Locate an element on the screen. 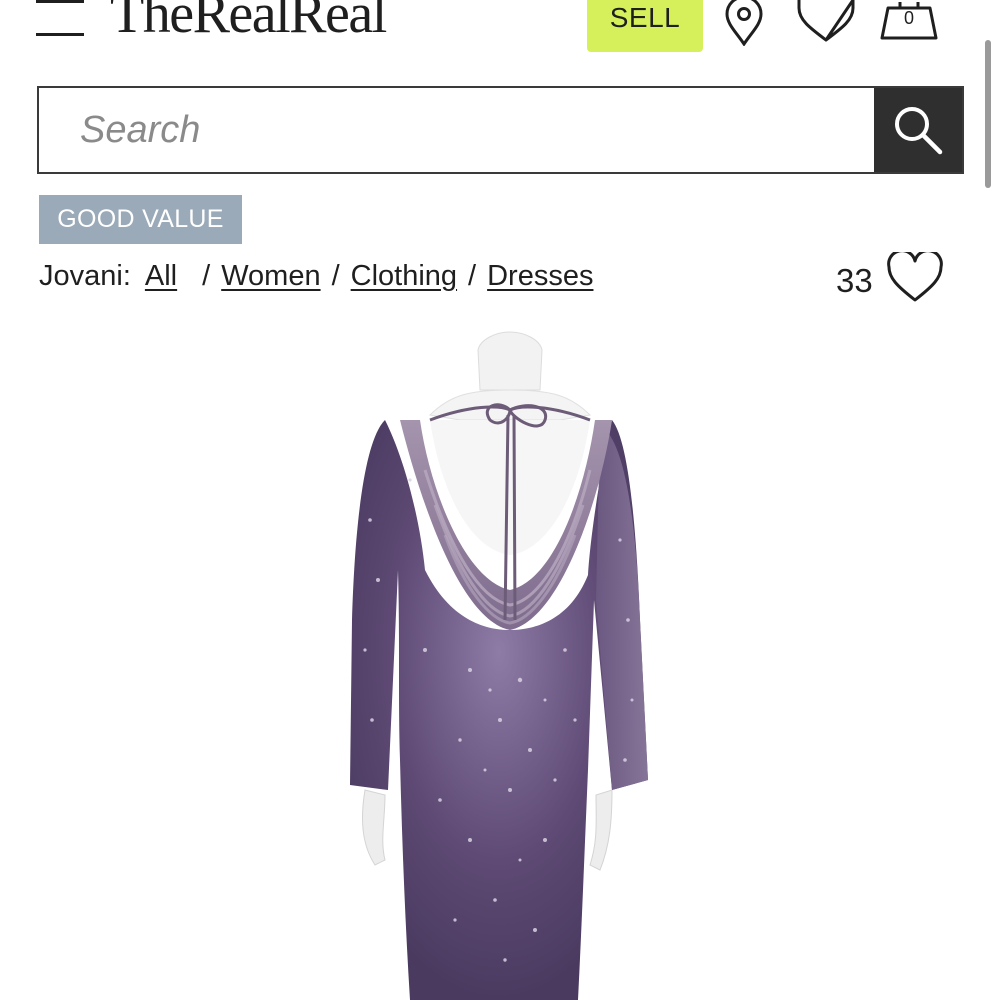  search-input is located at coordinates (456, 130).